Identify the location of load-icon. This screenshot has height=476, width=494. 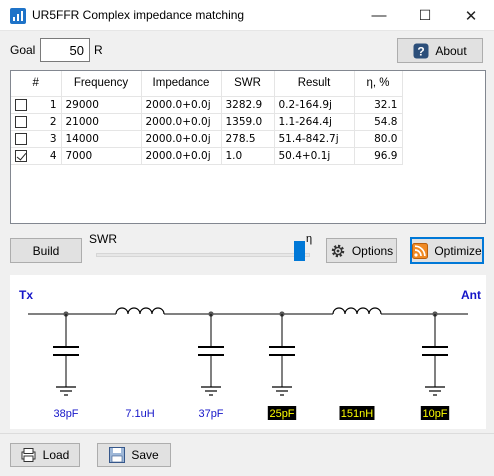
(28, 455).